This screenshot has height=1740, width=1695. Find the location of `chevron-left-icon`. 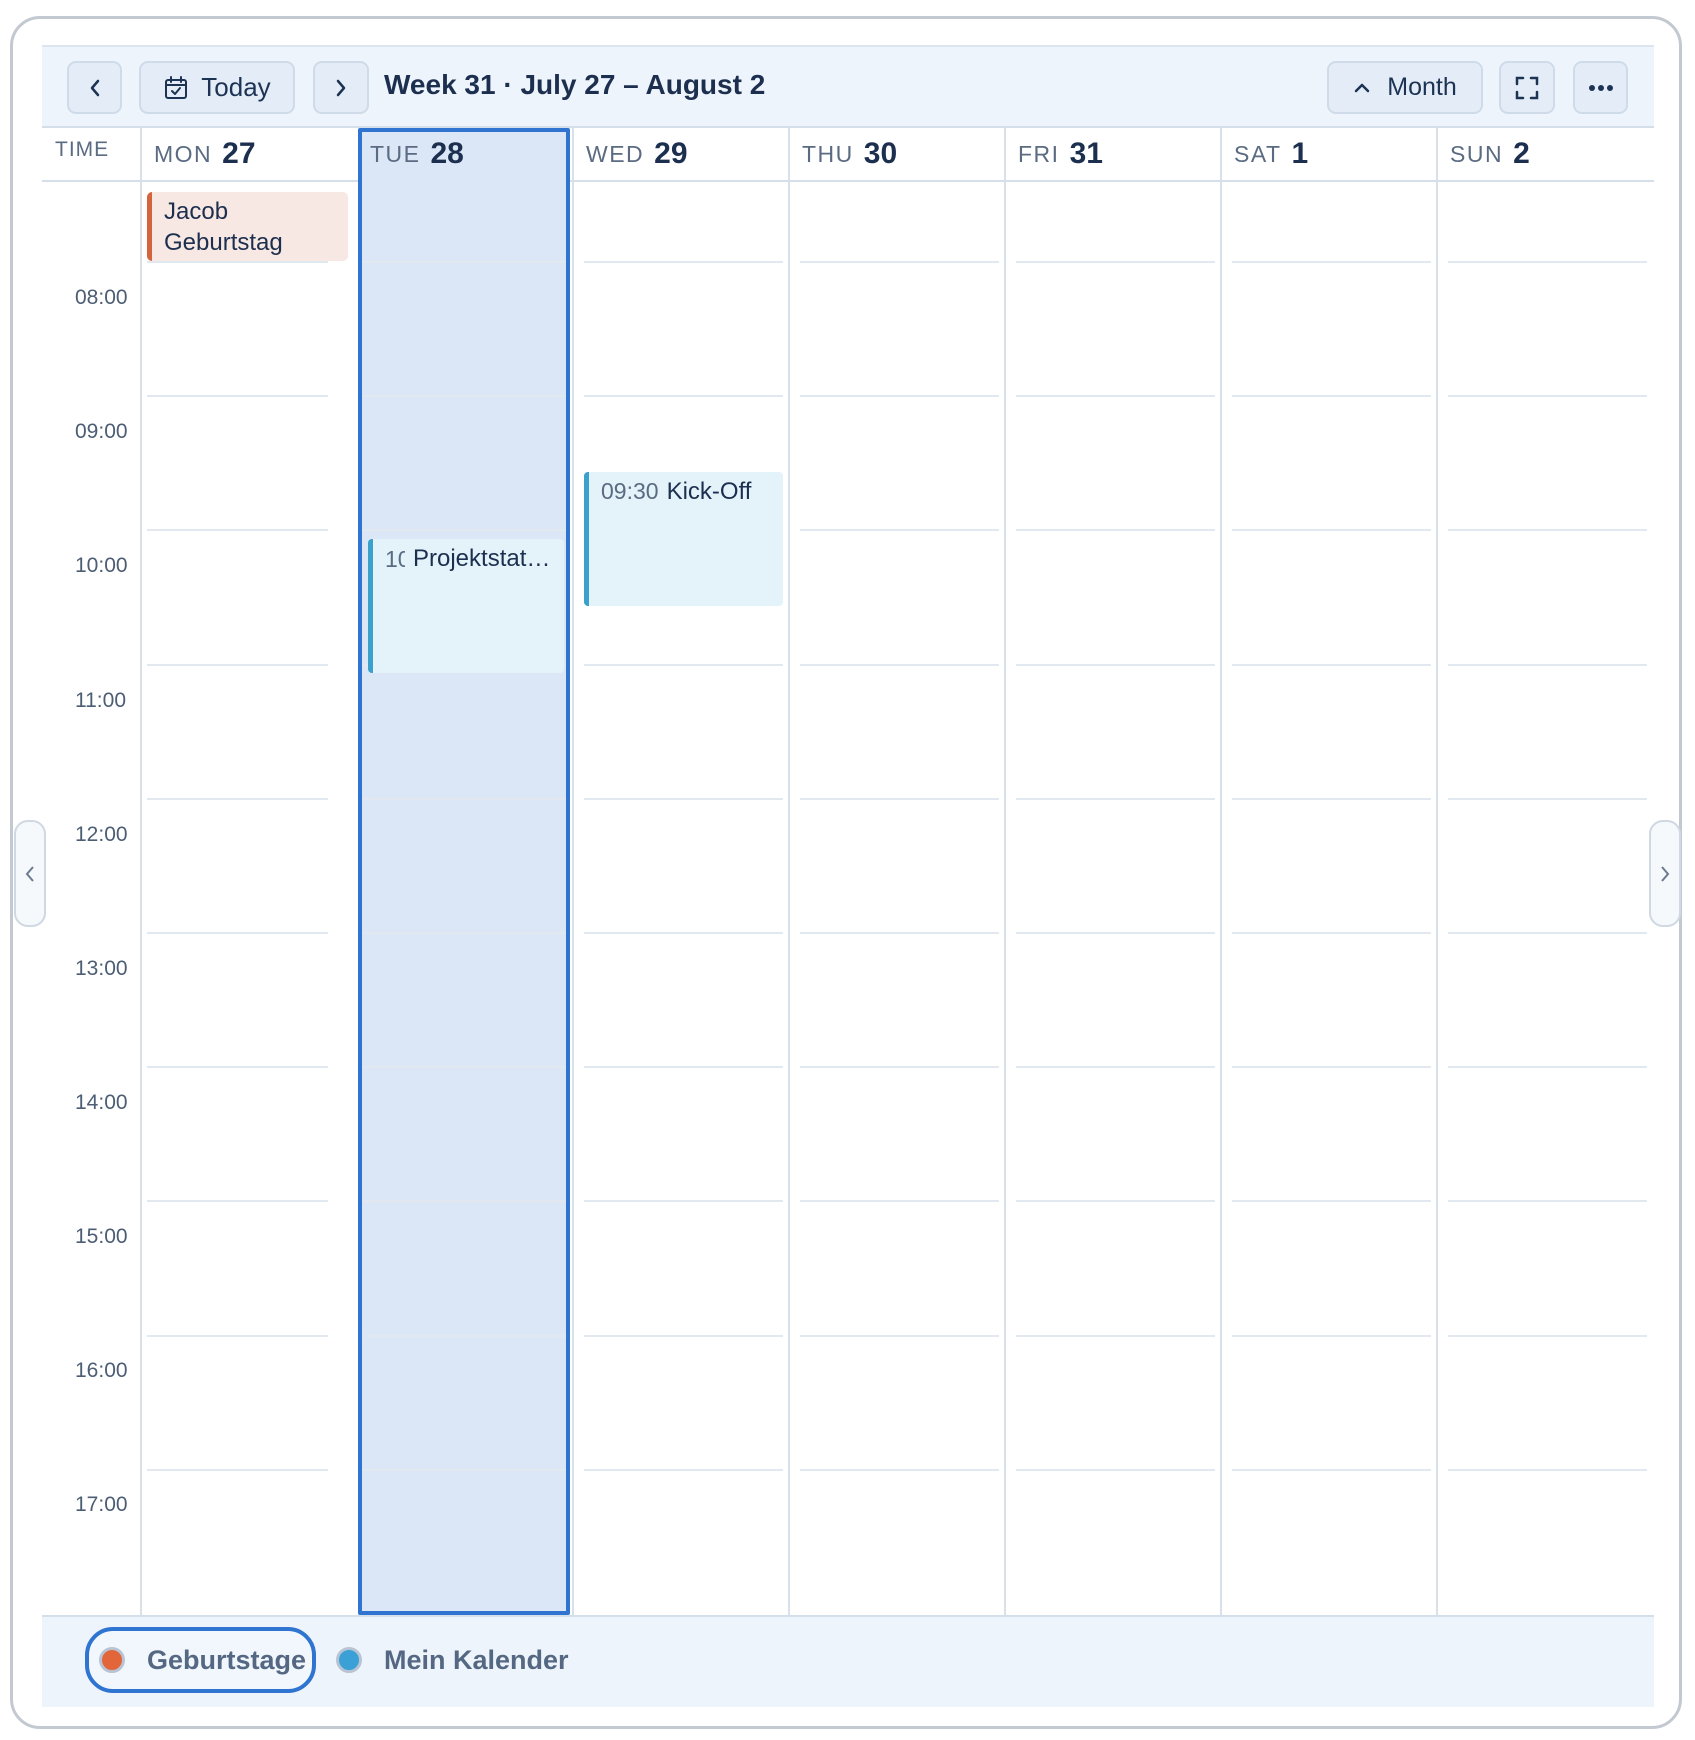

chevron-left-icon is located at coordinates (94, 87).